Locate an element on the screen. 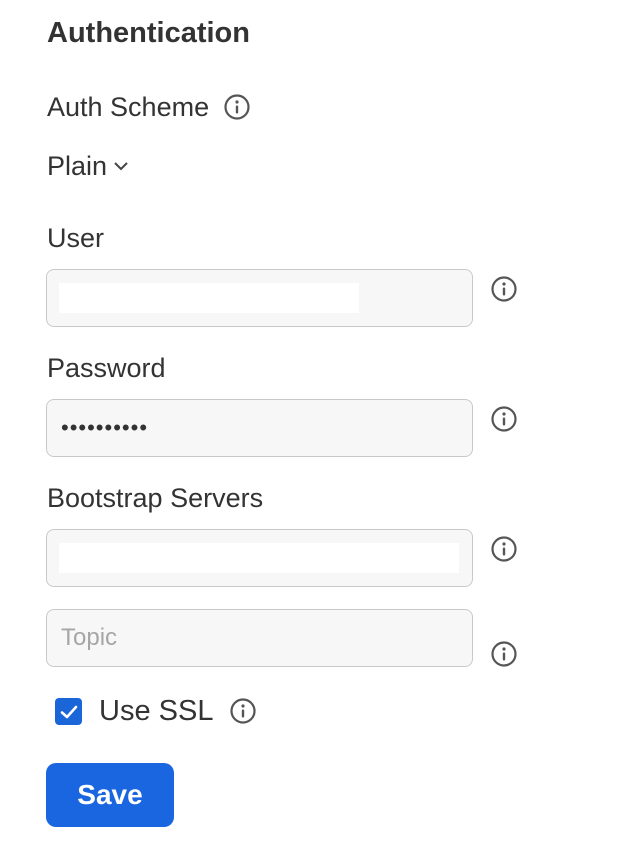 The width and height of the screenshot is (640, 846). topic-info-icon is located at coordinates (504, 654).